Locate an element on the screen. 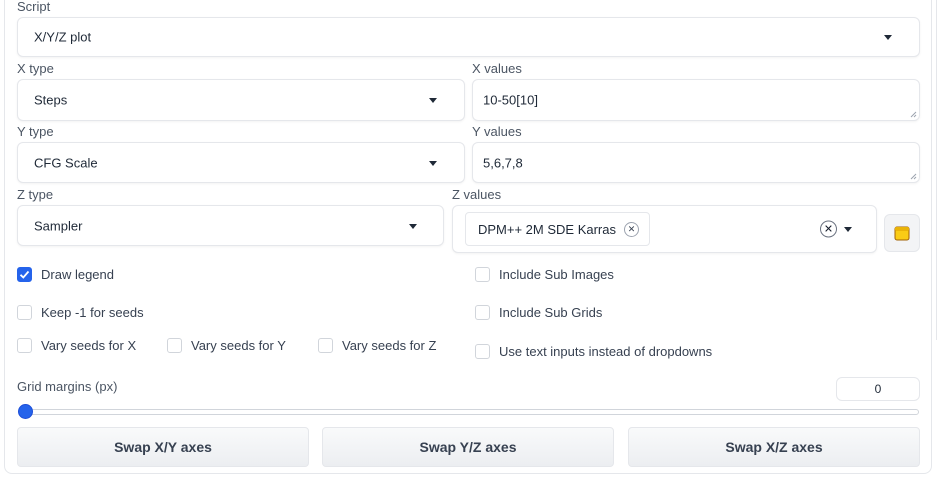  y-values-label: Y values is located at coordinates (497, 131).